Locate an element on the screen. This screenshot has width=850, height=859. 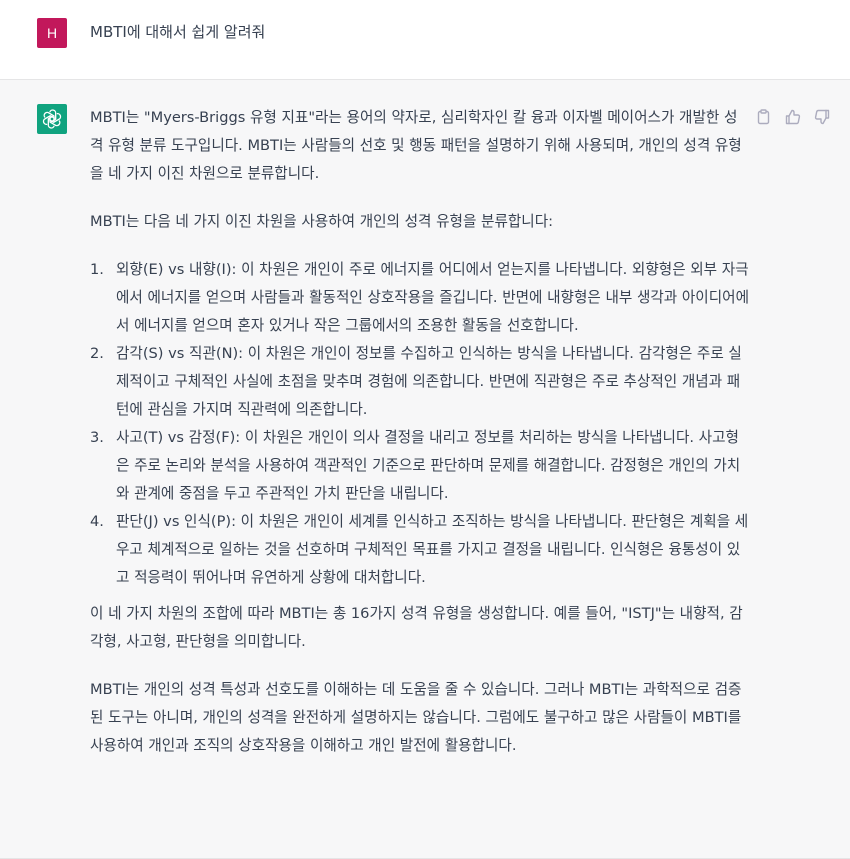
list-item-number: 4. is located at coordinates (97, 521).